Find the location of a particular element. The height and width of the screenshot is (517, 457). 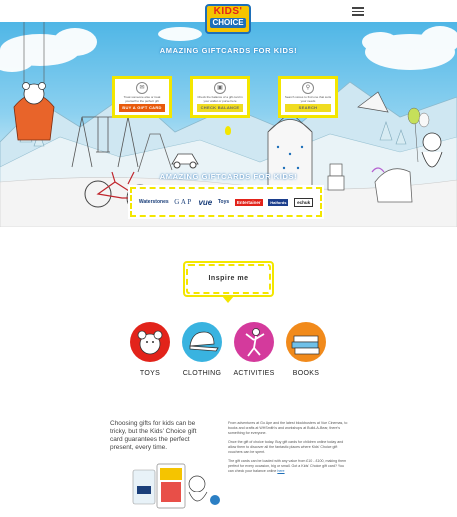

check-balance-link: here is located at coordinates (280, 471).